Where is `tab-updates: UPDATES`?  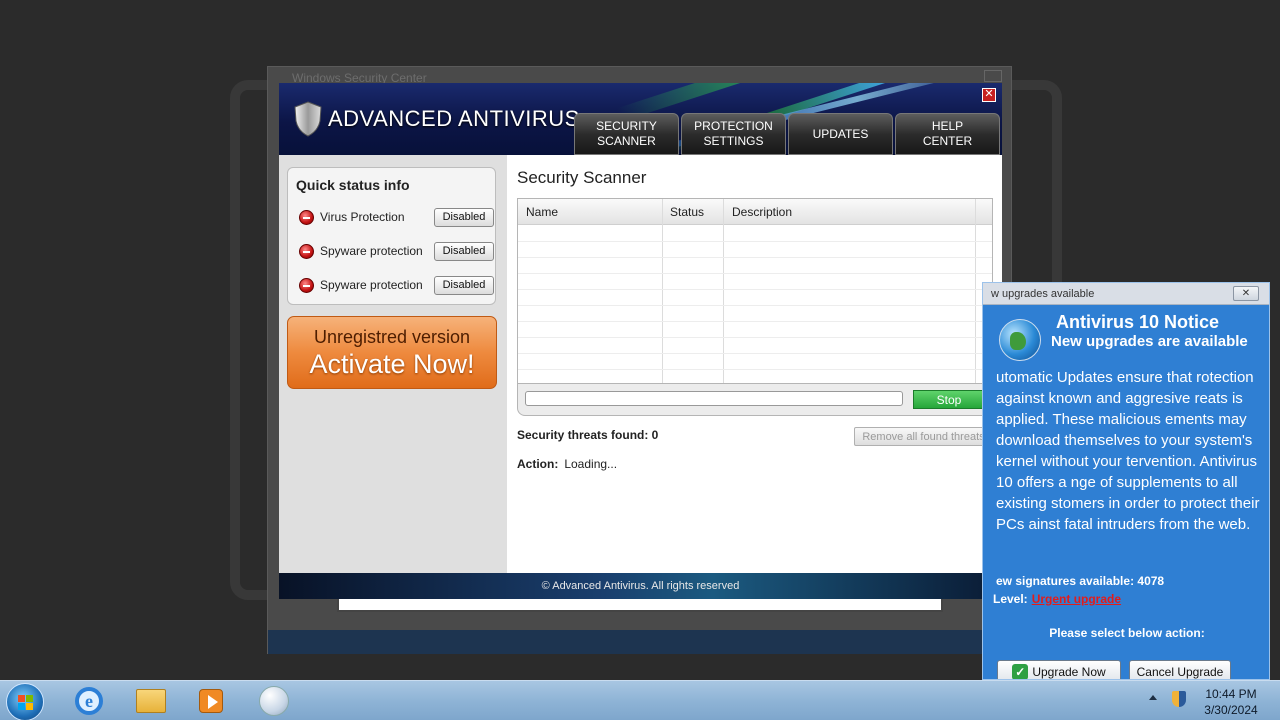 tab-updates: UPDATES is located at coordinates (840, 134).